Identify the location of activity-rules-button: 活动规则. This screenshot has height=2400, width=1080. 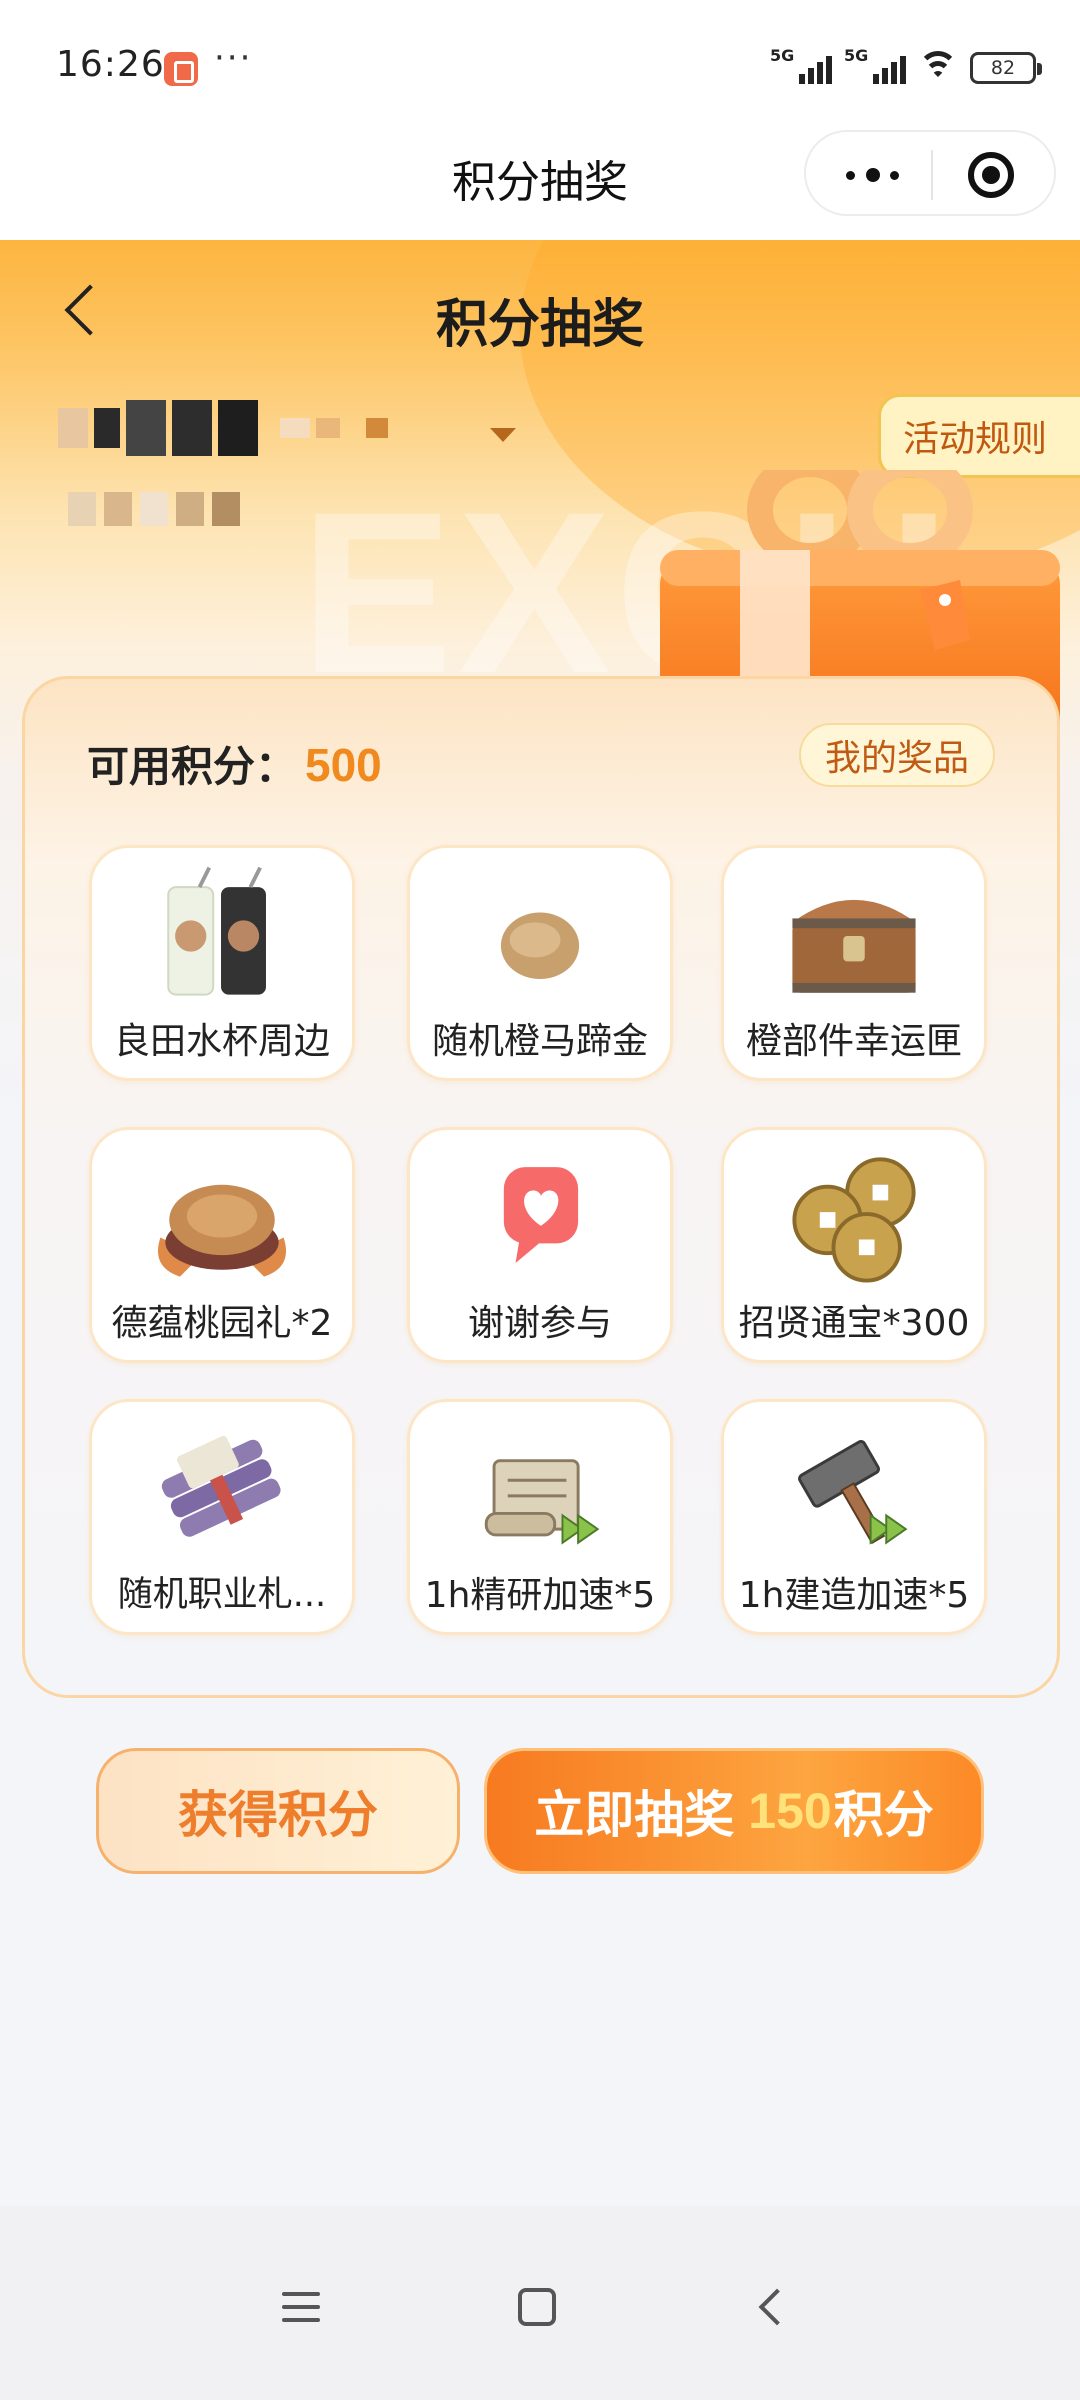
(979, 436).